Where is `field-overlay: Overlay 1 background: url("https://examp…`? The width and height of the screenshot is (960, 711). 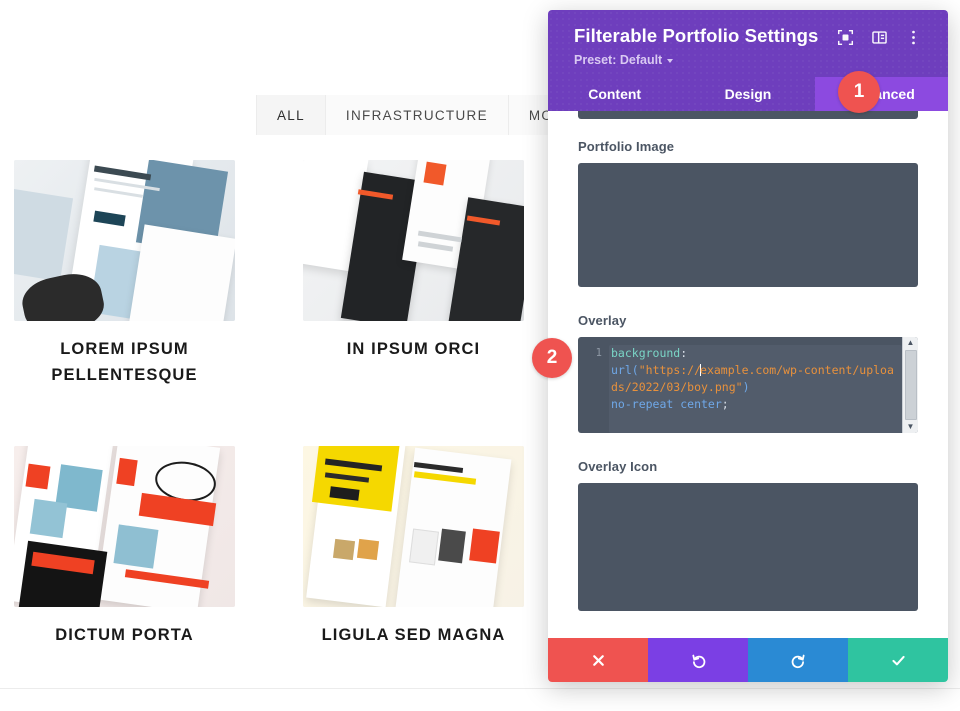 field-overlay: Overlay 1 background: url("https://examp… is located at coordinates (748, 373).